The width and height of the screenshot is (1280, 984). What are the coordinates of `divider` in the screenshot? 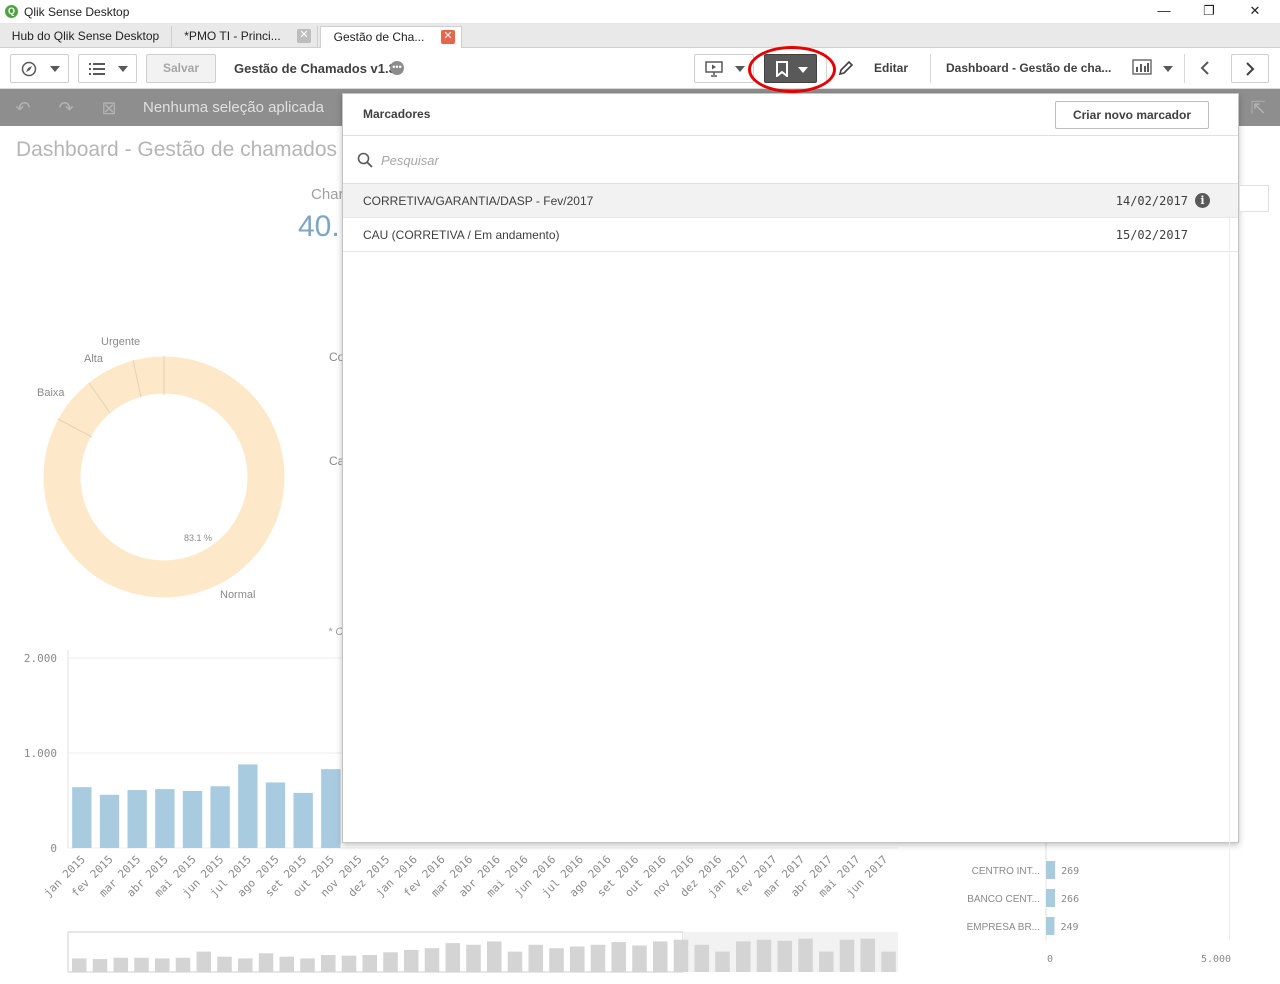 It's located at (1229, 577).